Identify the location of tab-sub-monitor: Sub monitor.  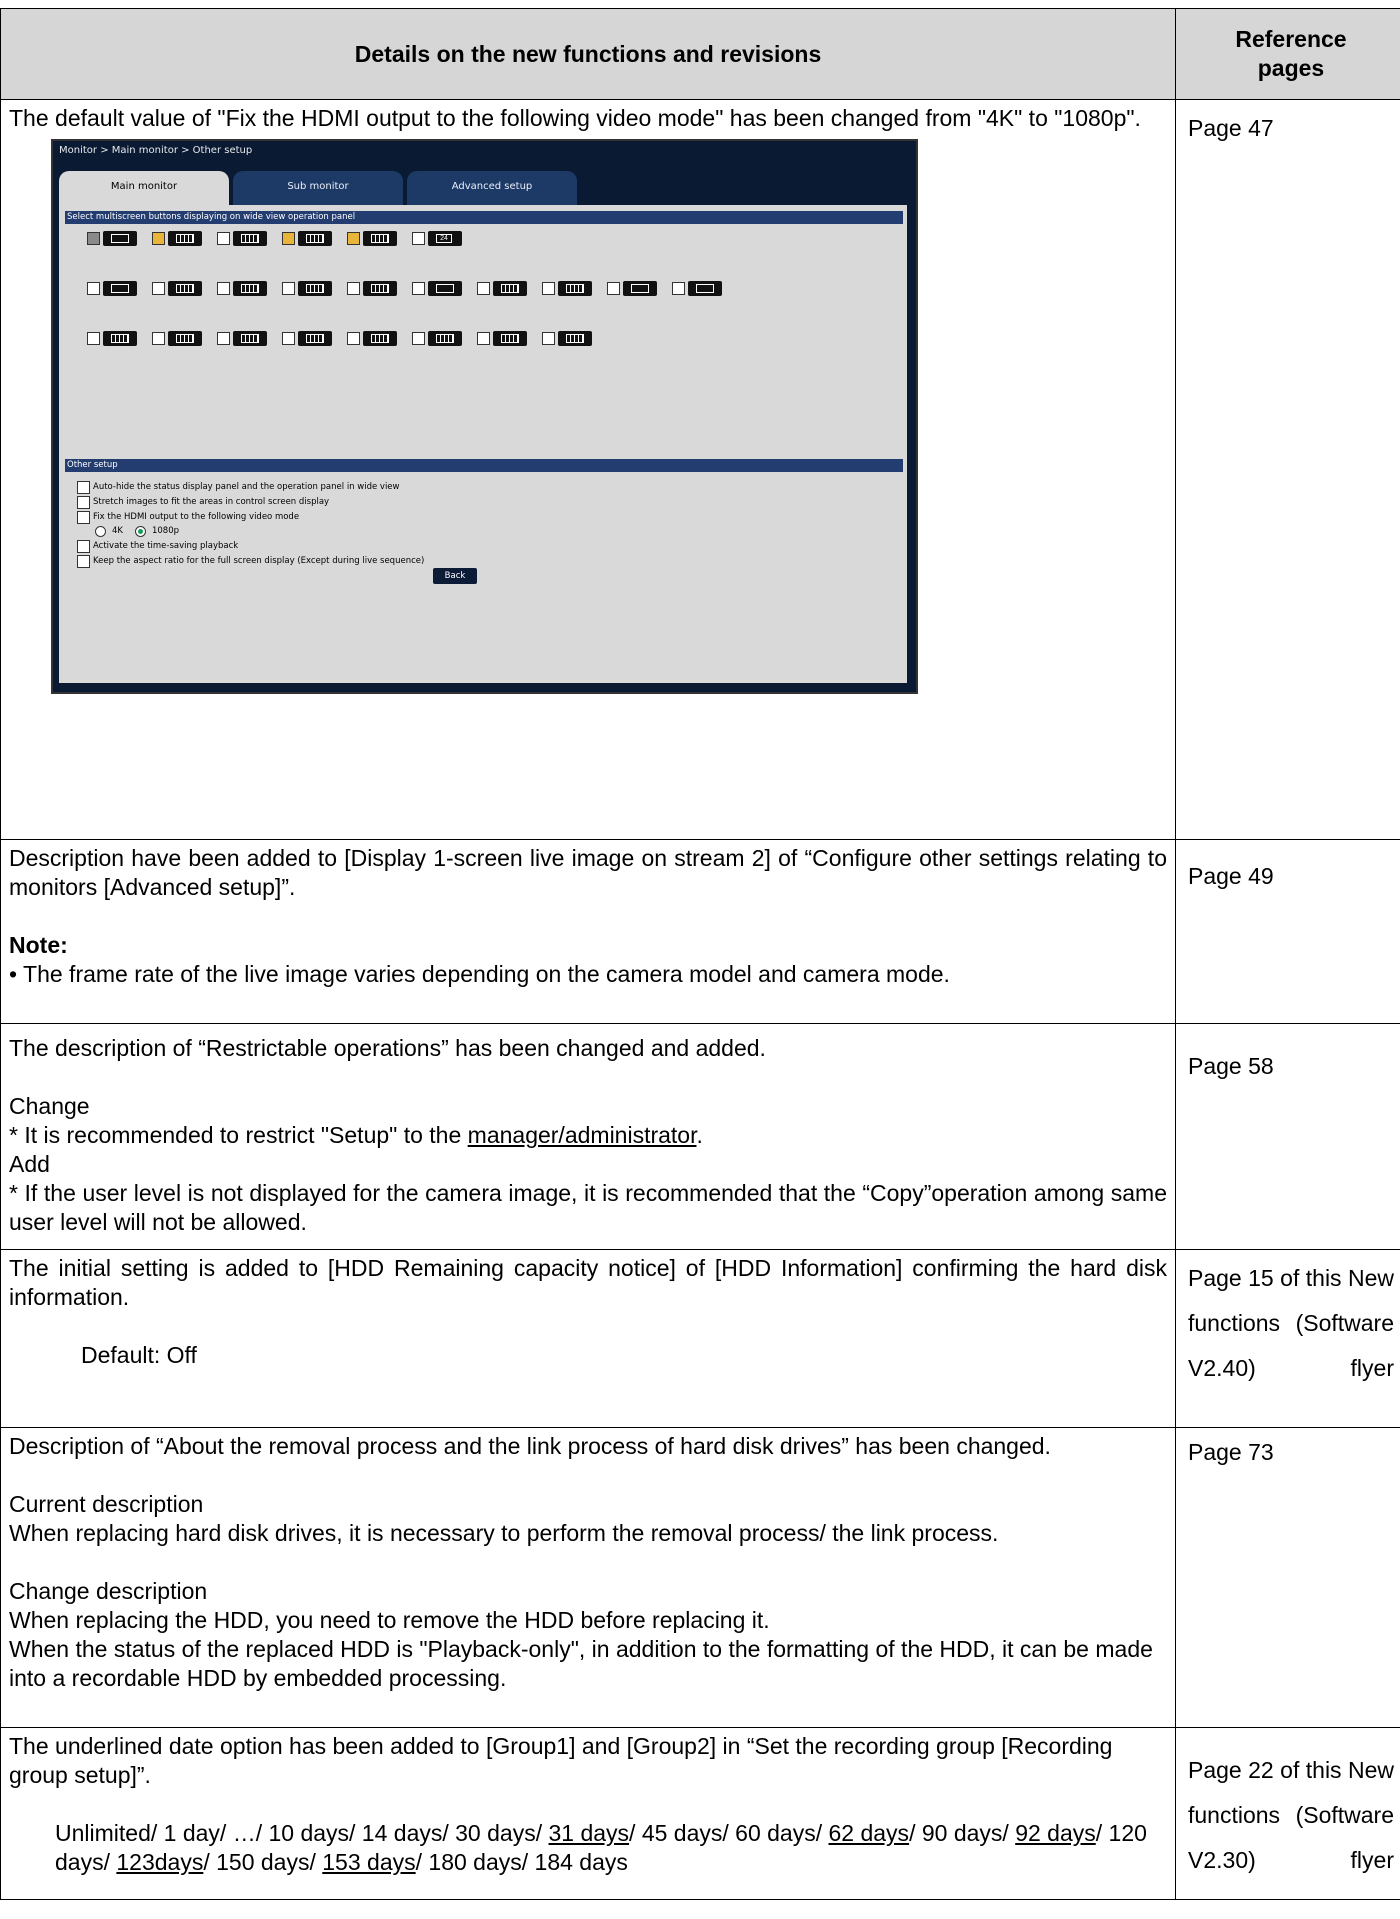
(318, 188).